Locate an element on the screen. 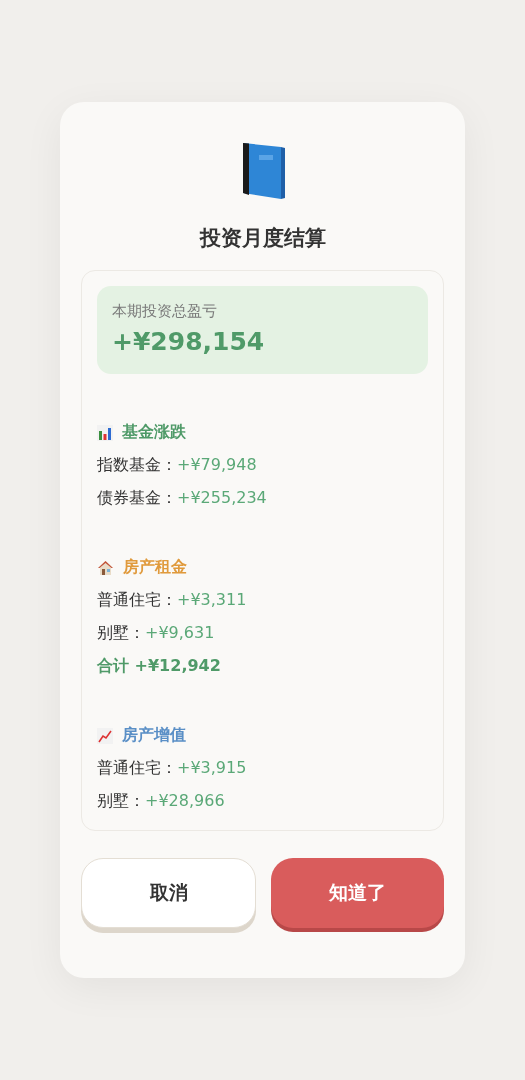  item-value: +¥79,948 is located at coordinates (217, 464).